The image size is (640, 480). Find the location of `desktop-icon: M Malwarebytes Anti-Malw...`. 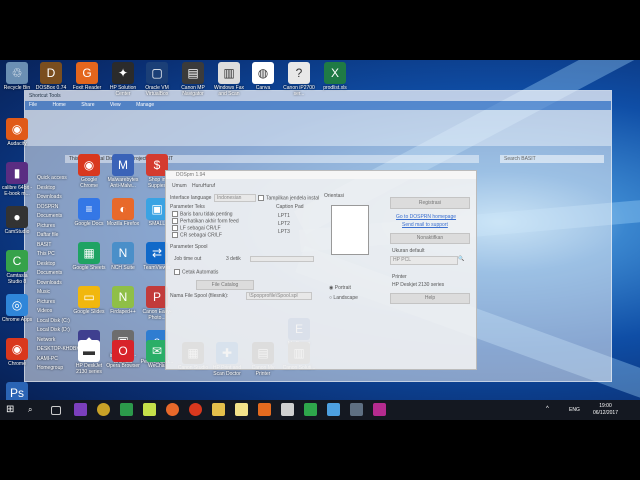

desktop-icon: M Malwarebytes Anti-Malw... is located at coordinates (123, 171).